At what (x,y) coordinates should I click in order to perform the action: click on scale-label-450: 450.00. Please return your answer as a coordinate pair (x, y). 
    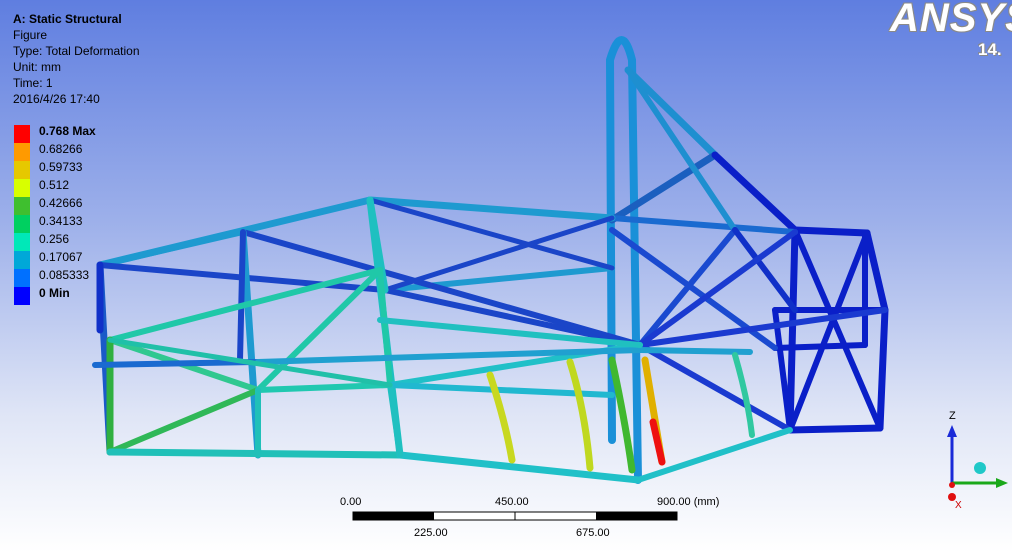
    Looking at the image, I should click on (512, 502).